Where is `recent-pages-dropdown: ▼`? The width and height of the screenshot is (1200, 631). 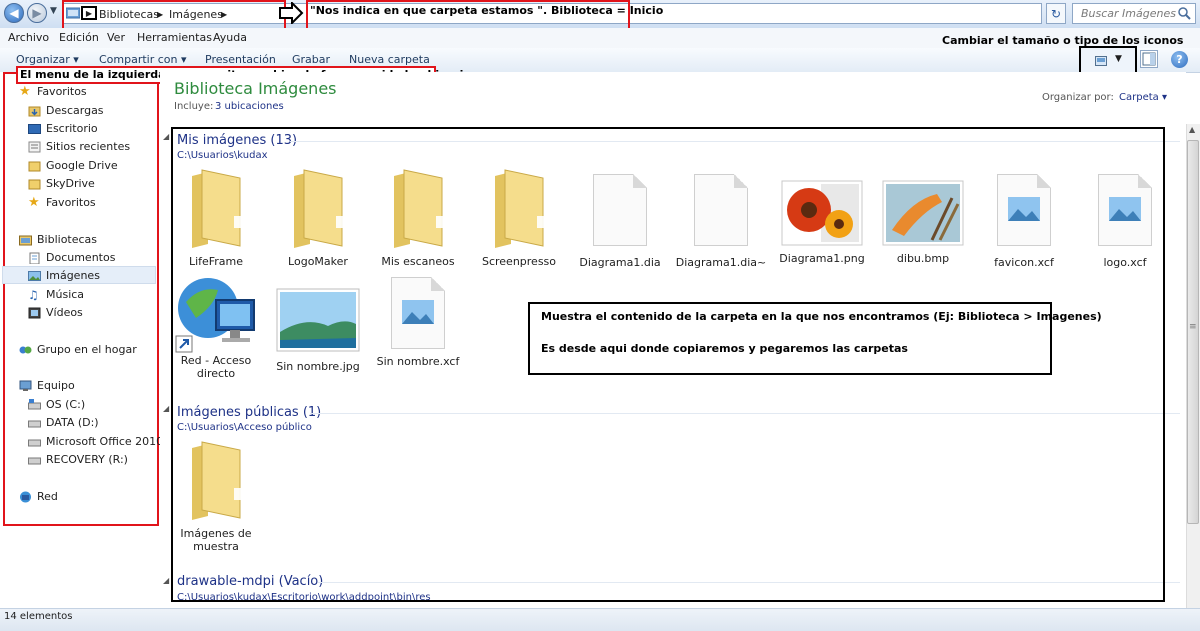 recent-pages-dropdown: ▼ is located at coordinates (53, 11).